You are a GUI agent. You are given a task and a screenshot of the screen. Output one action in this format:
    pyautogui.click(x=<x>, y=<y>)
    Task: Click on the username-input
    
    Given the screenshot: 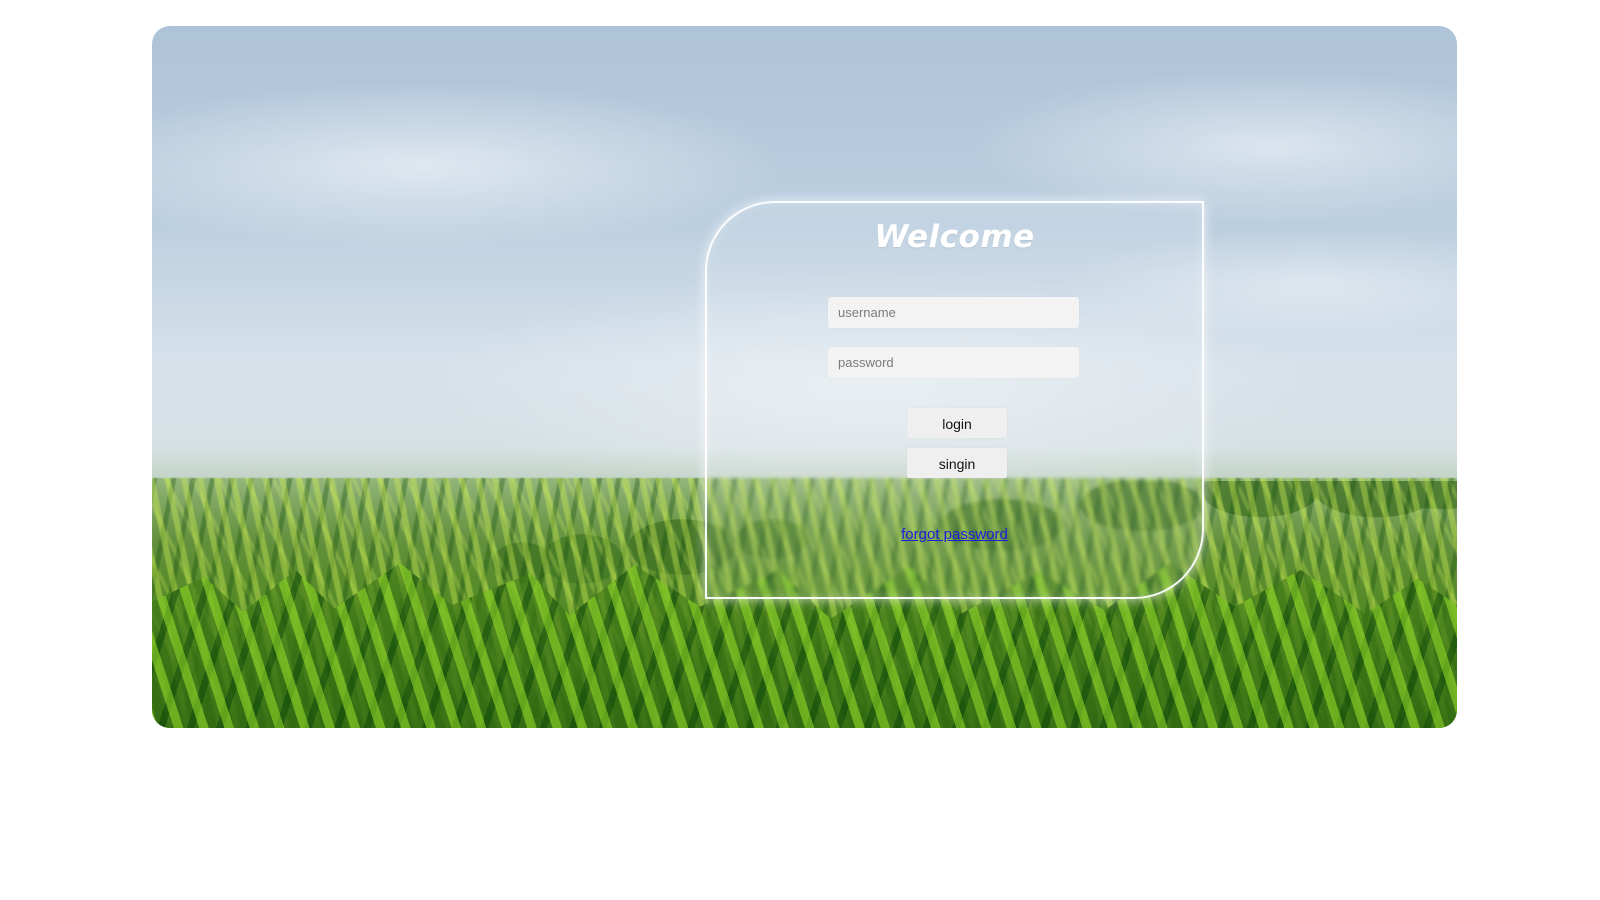 What is the action you would take?
    pyautogui.click(x=953, y=312)
    